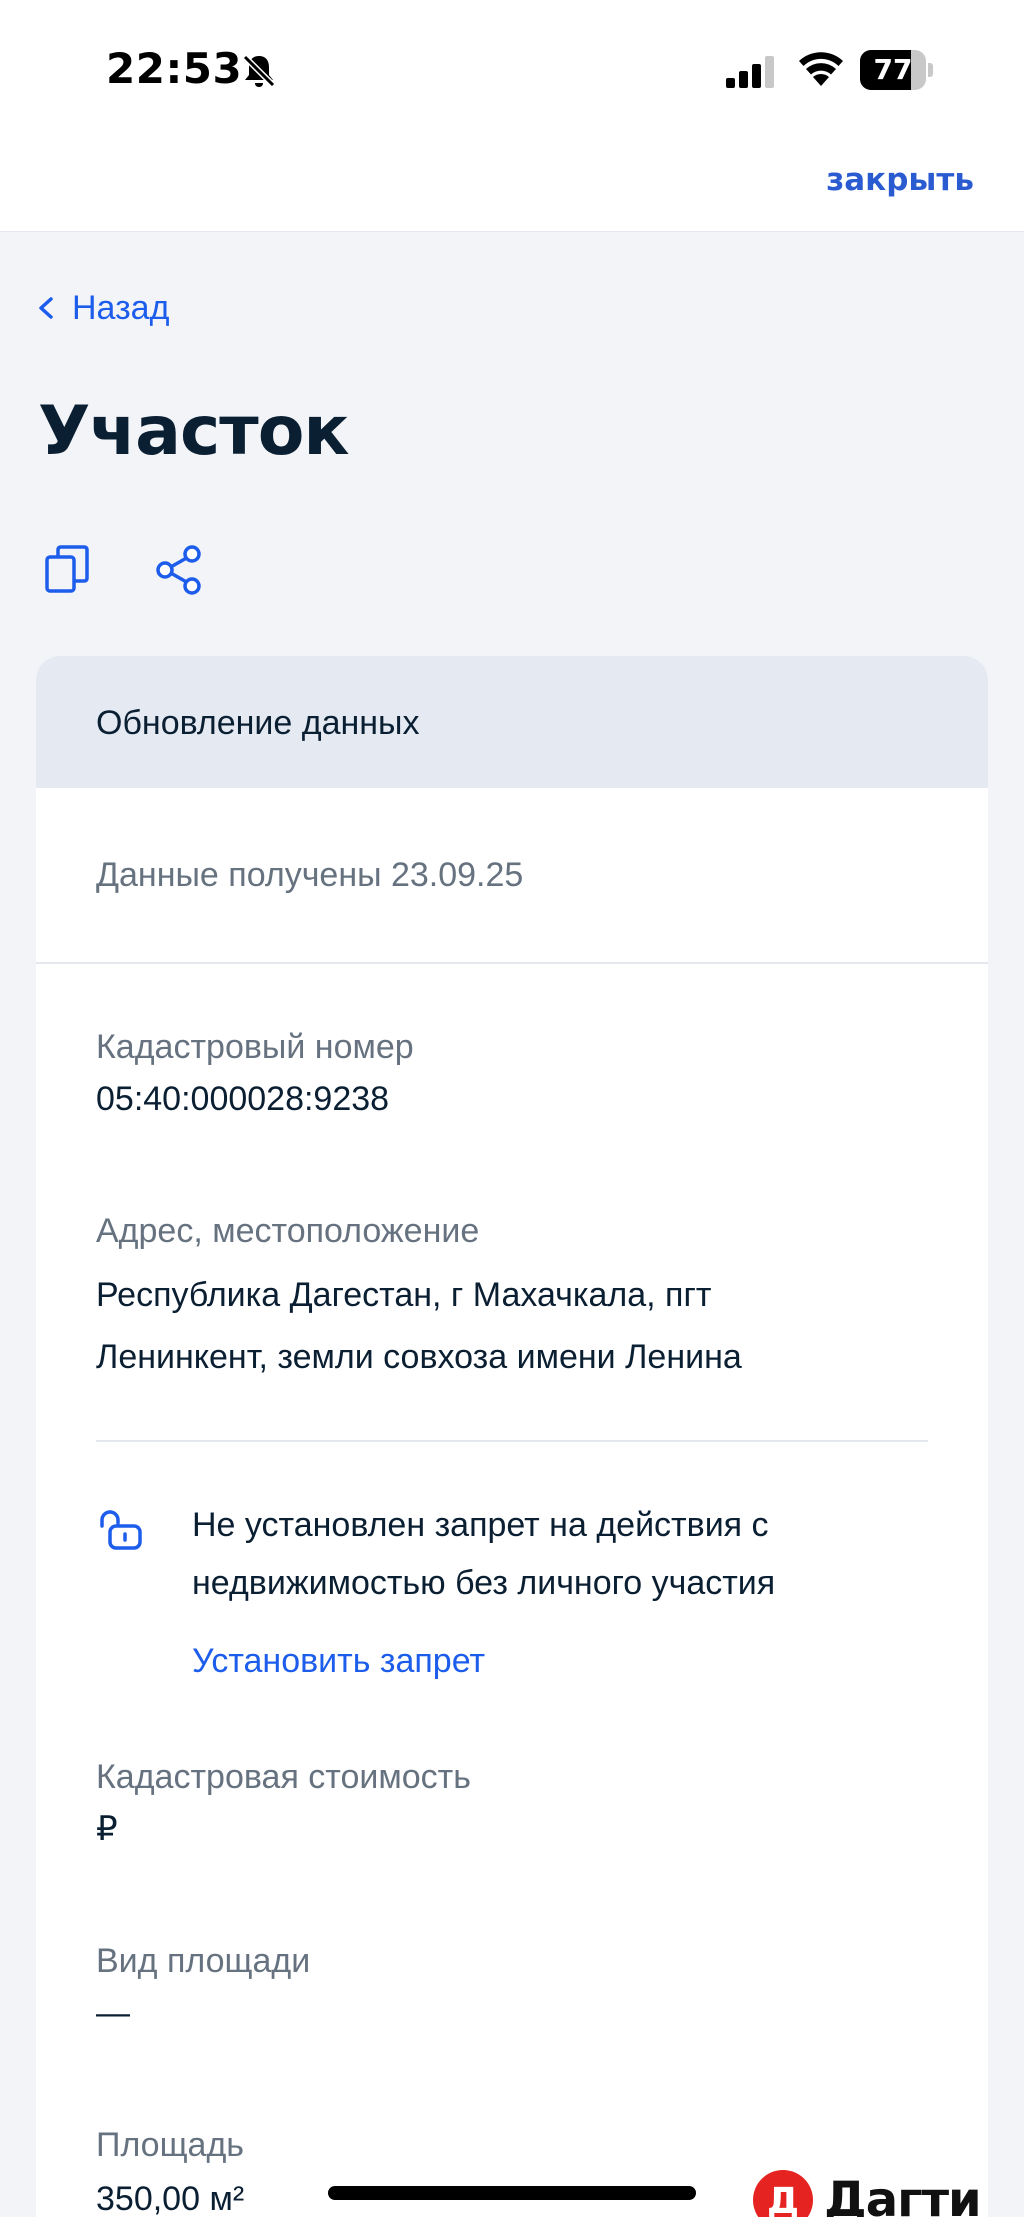  What do you see at coordinates (121, 307) in the screenshot?
I see `back-label: Назад` at bounding box center [121, 307].